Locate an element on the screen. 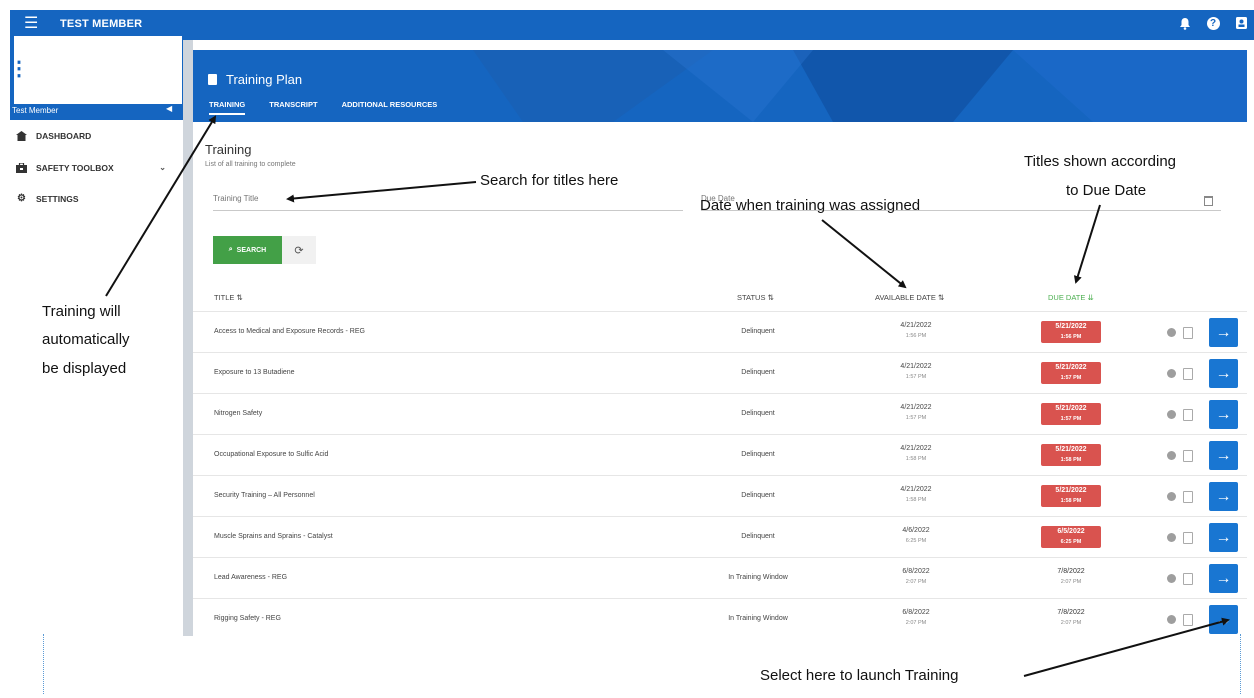 The height and width of the screenshot is (698, 1254). available-time: 2:07 PM is located at coordinates (916, 623).